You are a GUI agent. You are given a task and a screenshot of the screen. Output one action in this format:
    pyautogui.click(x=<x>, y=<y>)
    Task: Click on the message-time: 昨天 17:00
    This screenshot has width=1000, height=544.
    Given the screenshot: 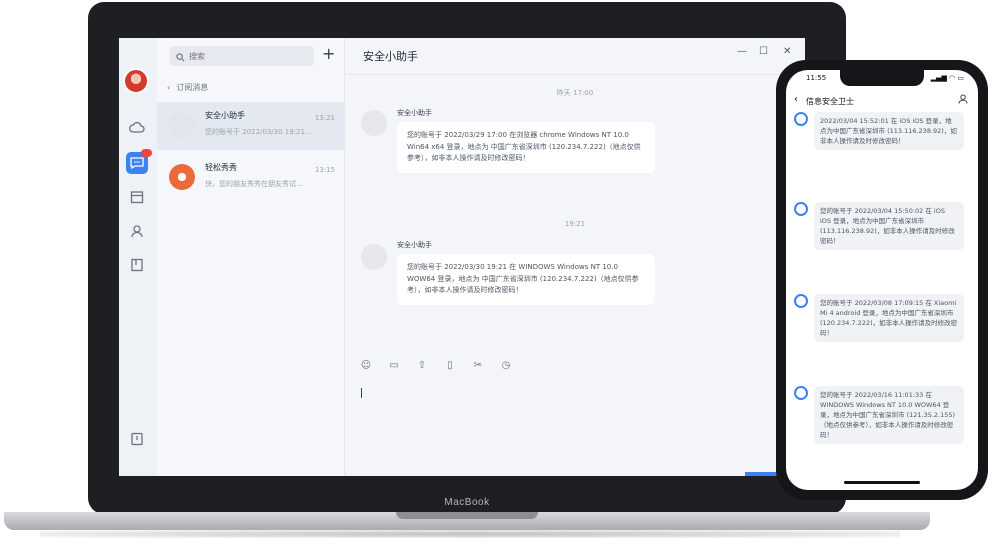 What is the action you would take?
    pyautogui.click(x=575, y=93)
    